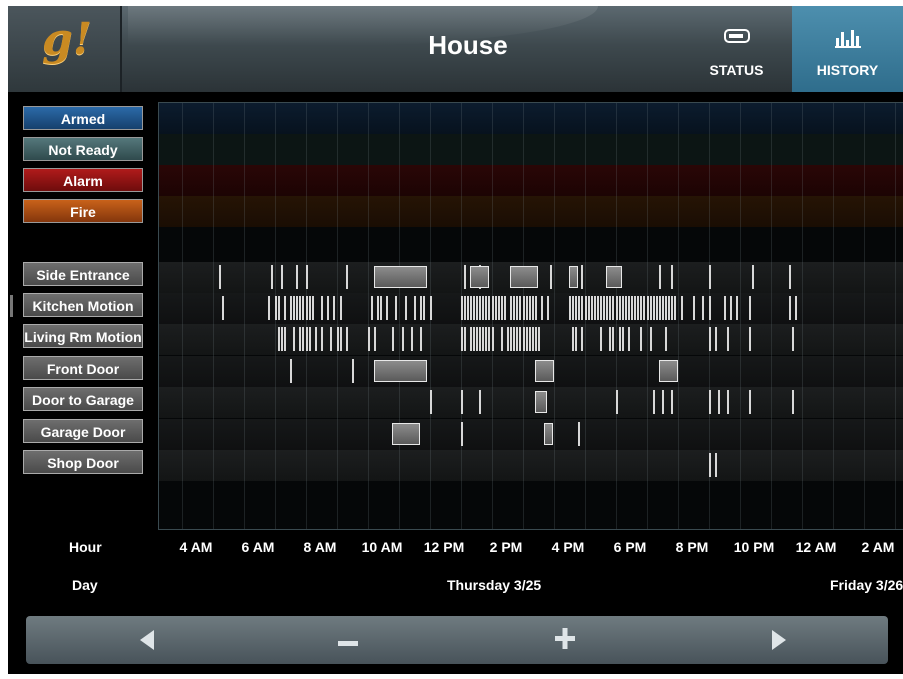 Image resolution: width=903 pixels, height=679 pixels. Describe the element at coordinates (83, 431) in the screenshot. I see `sensor-garage-door: Garage Door` at that location.